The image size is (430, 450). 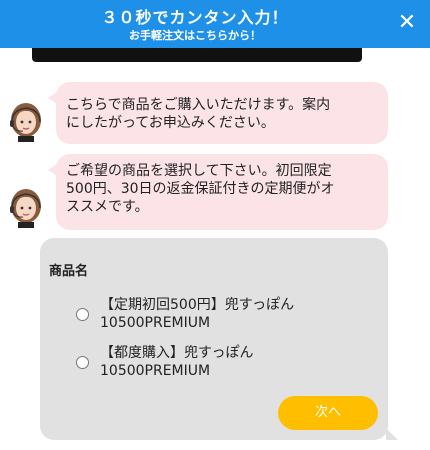 I want to click on close-button: ✕, so click(x=407, y=23).